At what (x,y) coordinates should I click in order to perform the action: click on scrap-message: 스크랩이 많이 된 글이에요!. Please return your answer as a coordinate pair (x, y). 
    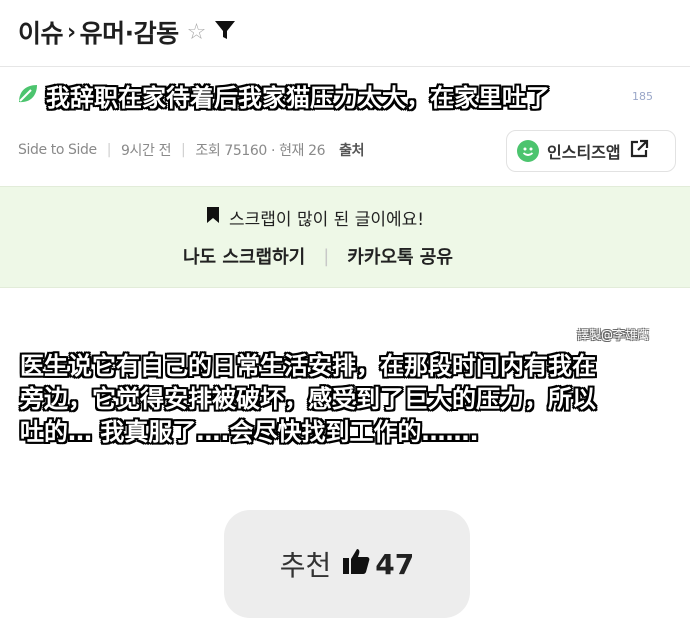
    Looking at the image, I should click on (314, 217).